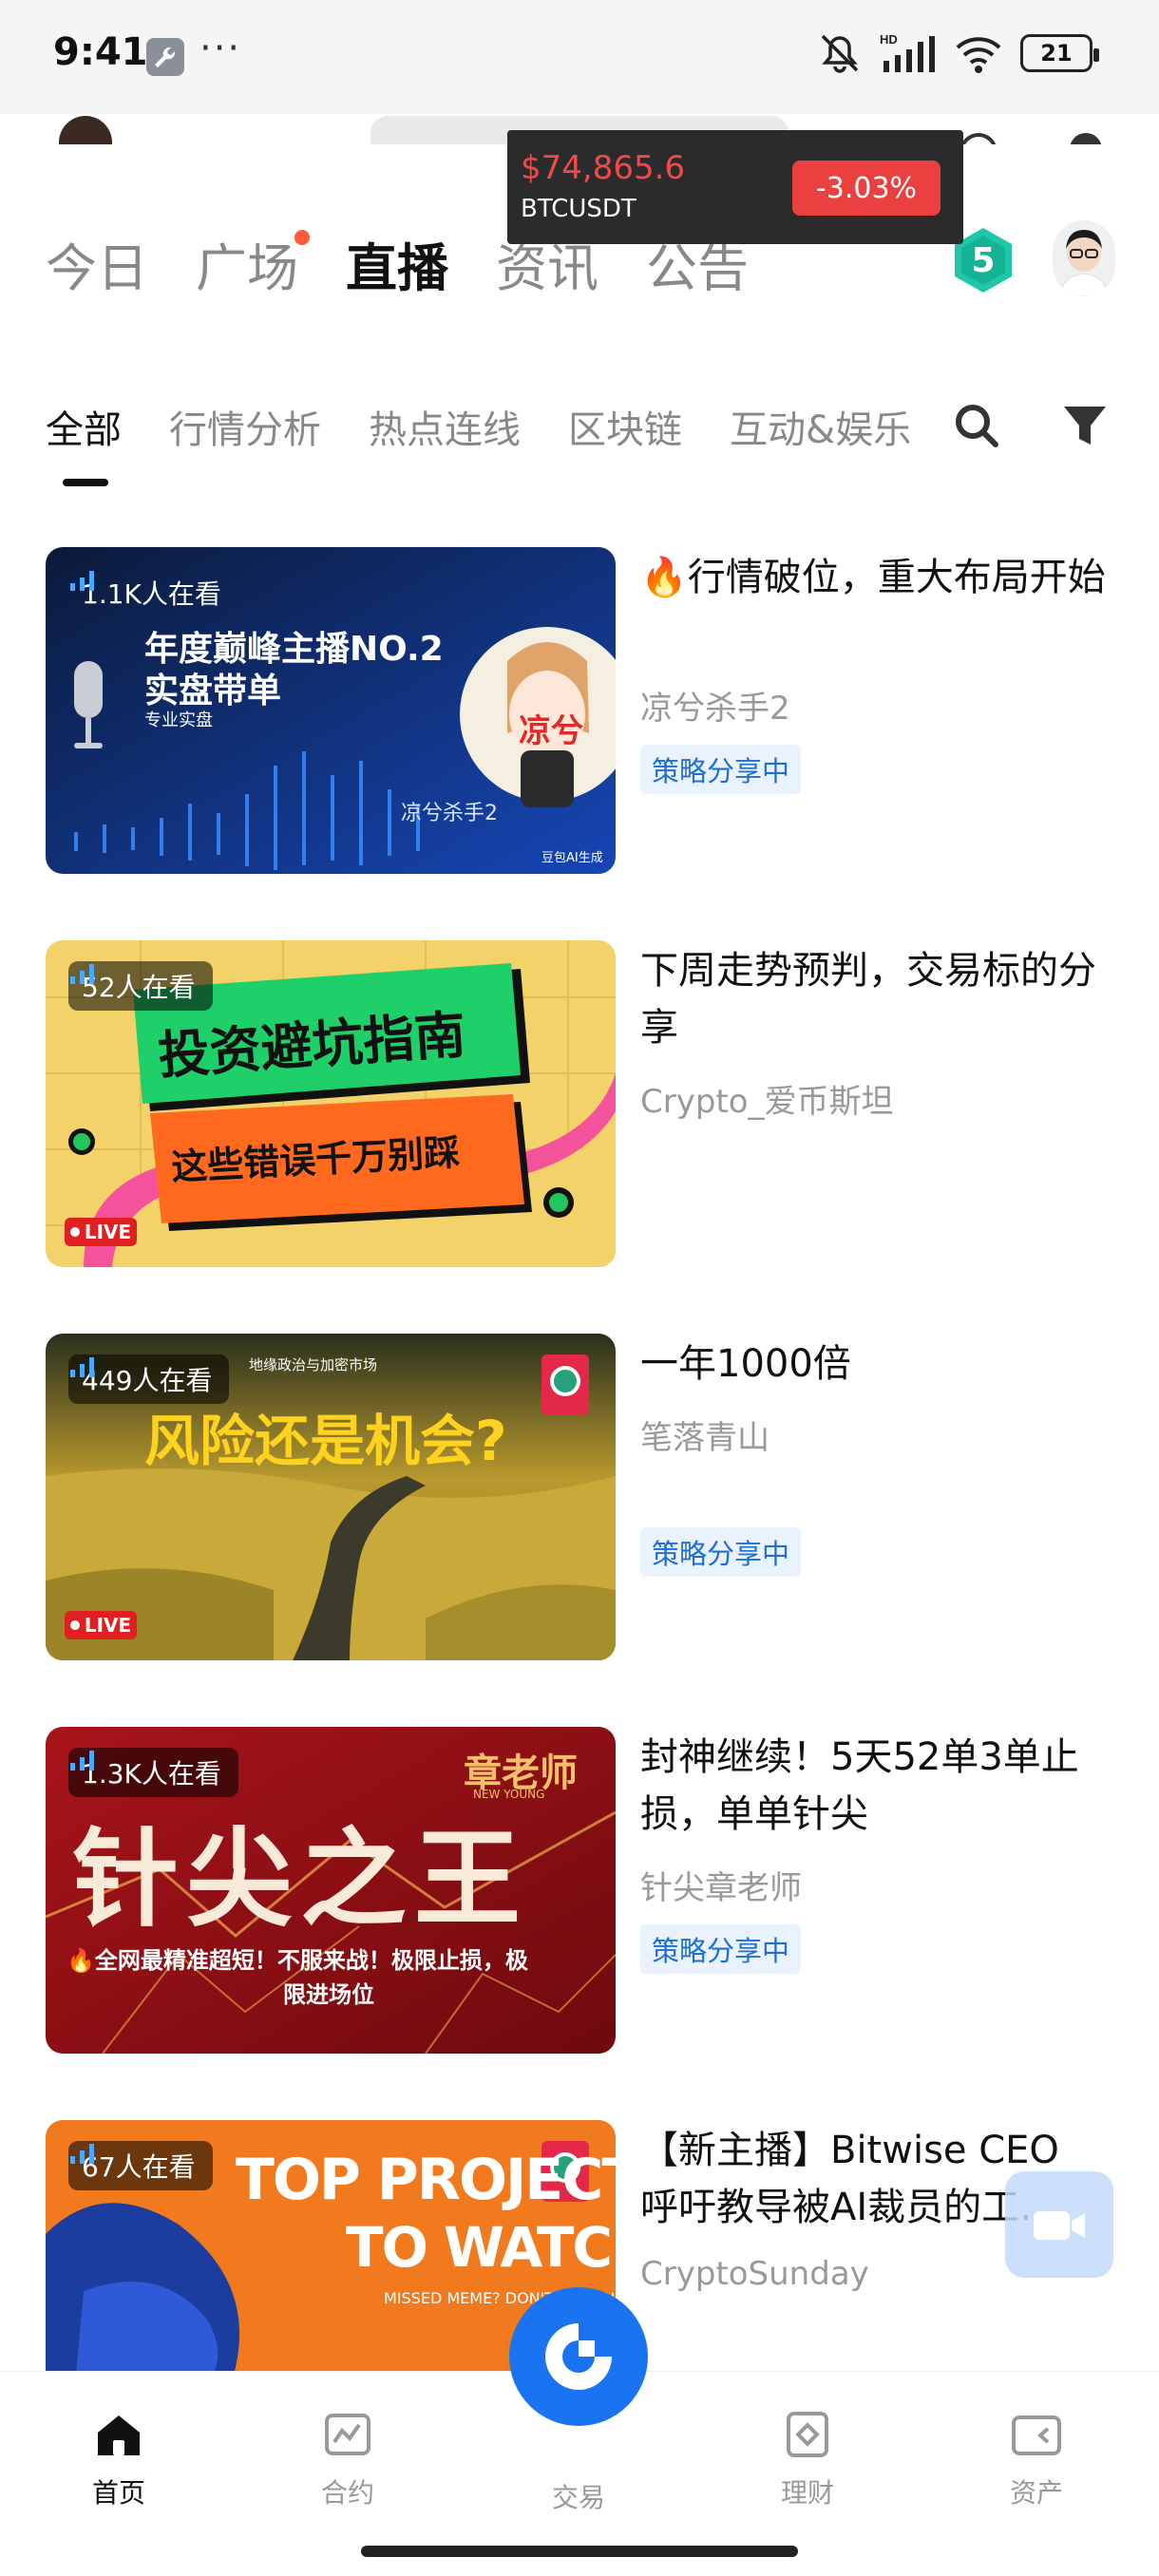 This screenshot has width=1159, height=2576. Describe the element at coordinates (331, 1103) in the screenshot. I see `stream-thumbnail: 投资避坑指南 这些错误千万别踩 52人在看 LIVE` at that location.